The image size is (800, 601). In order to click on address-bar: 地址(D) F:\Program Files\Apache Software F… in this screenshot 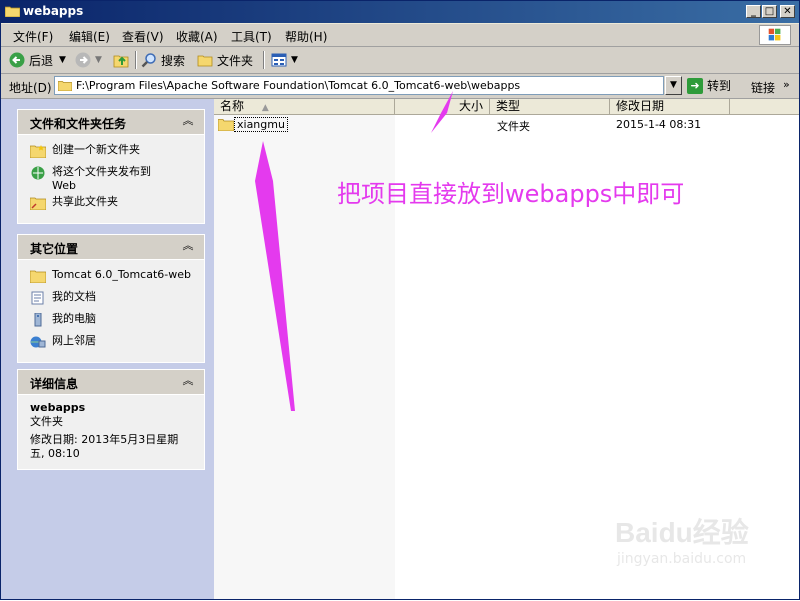, I will do `click(400, 86)`.